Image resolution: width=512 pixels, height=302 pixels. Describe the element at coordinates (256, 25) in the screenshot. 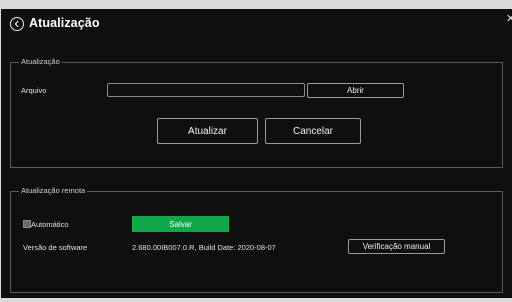

I see `title-bar: Atualização ✕` at that location.